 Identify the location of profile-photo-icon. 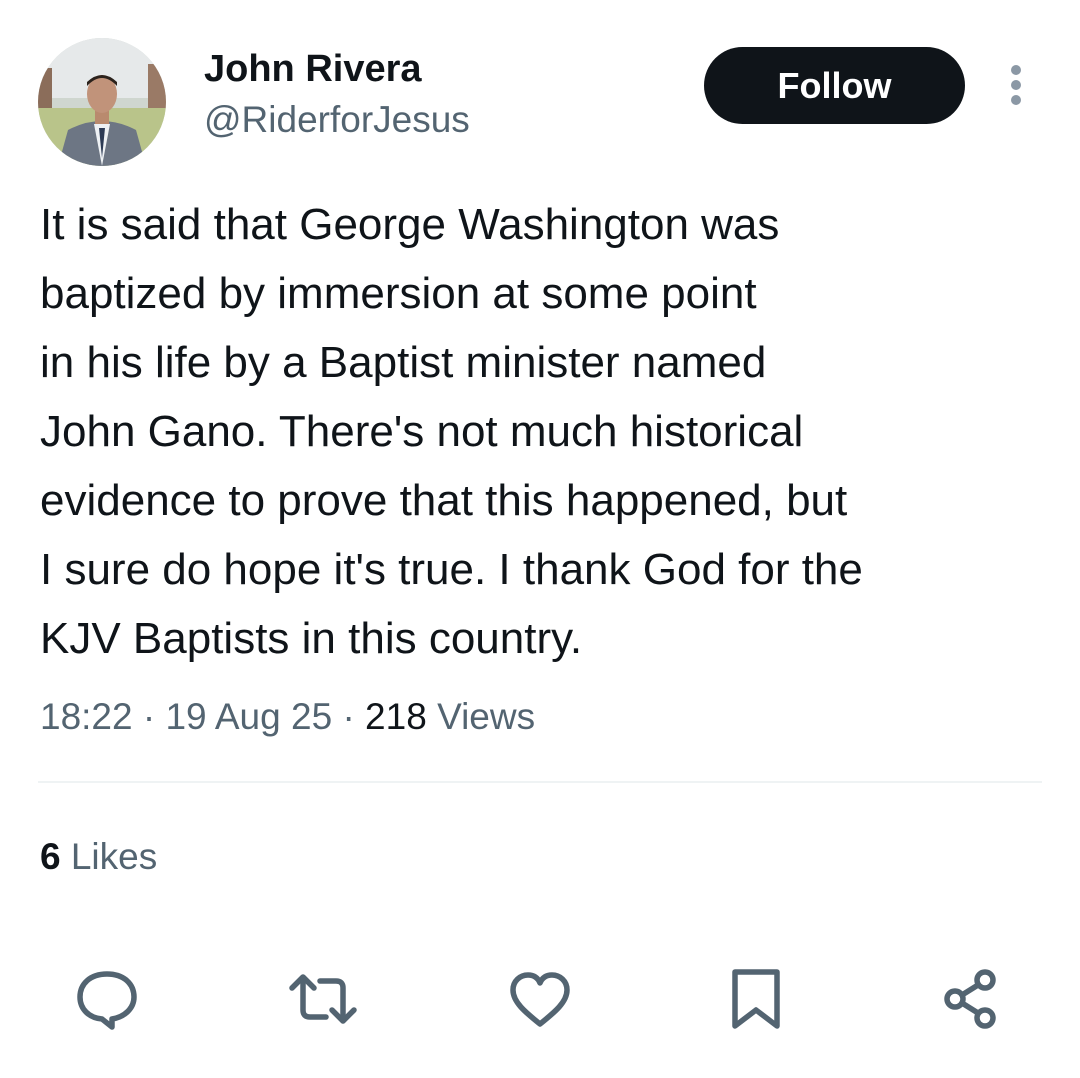
(102, 102).